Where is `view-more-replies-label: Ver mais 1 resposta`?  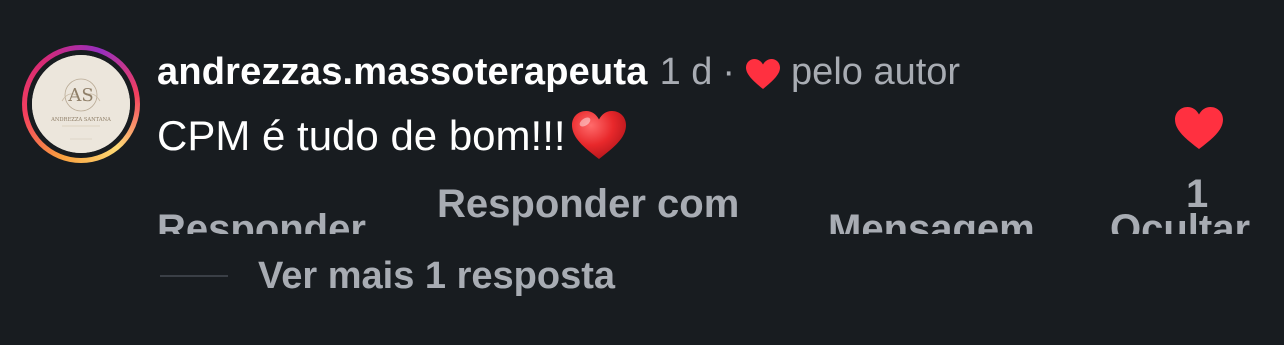
view-more-replies-label: Ver mais 1 resposta is located at coordinates (436, 275).